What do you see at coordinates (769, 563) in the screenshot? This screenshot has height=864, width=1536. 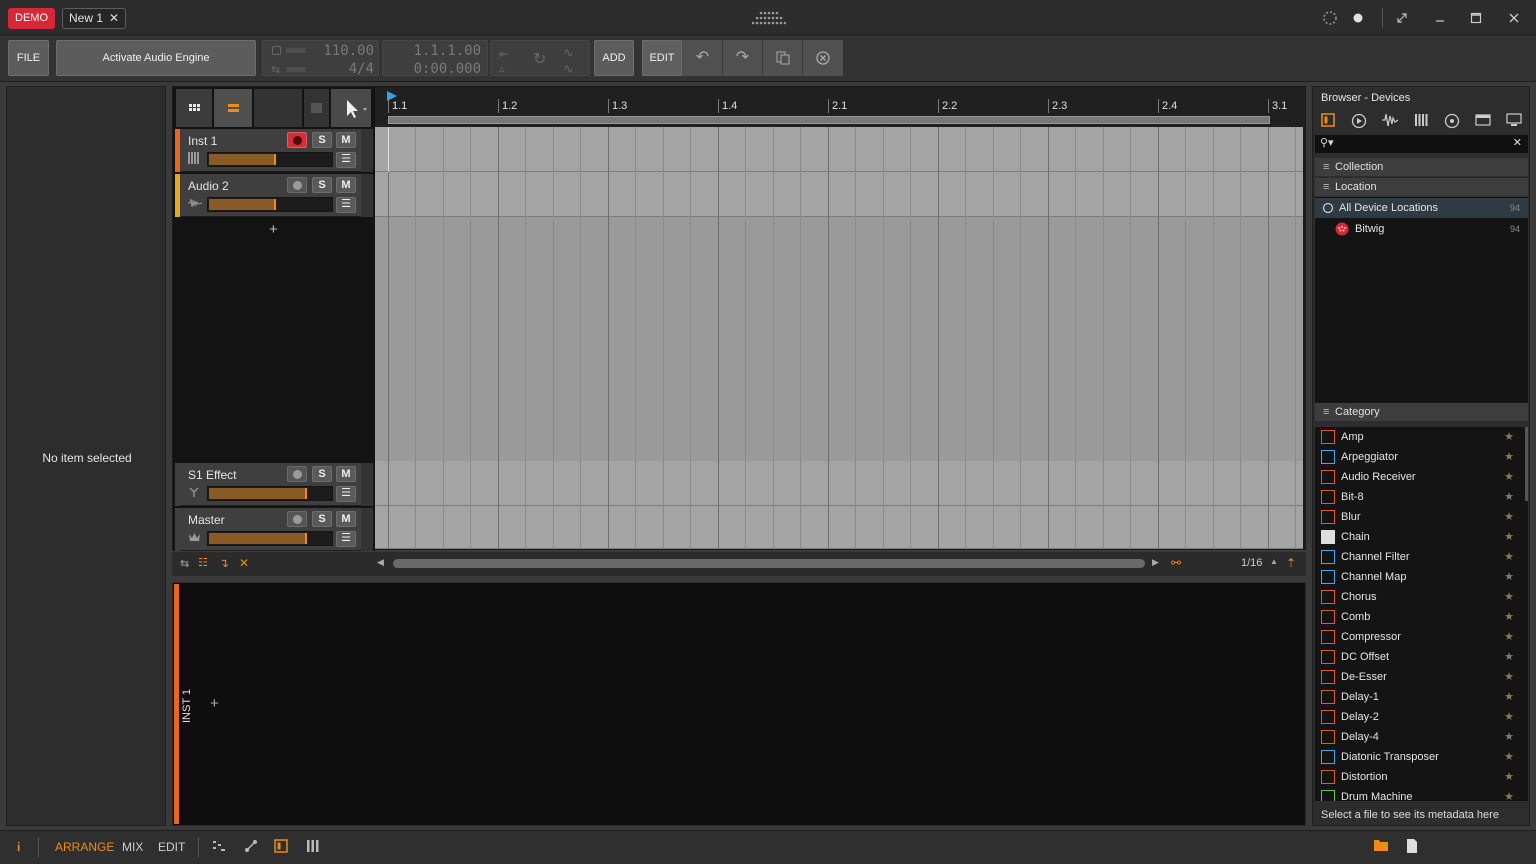 I see `horizontal-scrollbar` at bounding box center [769, 563].